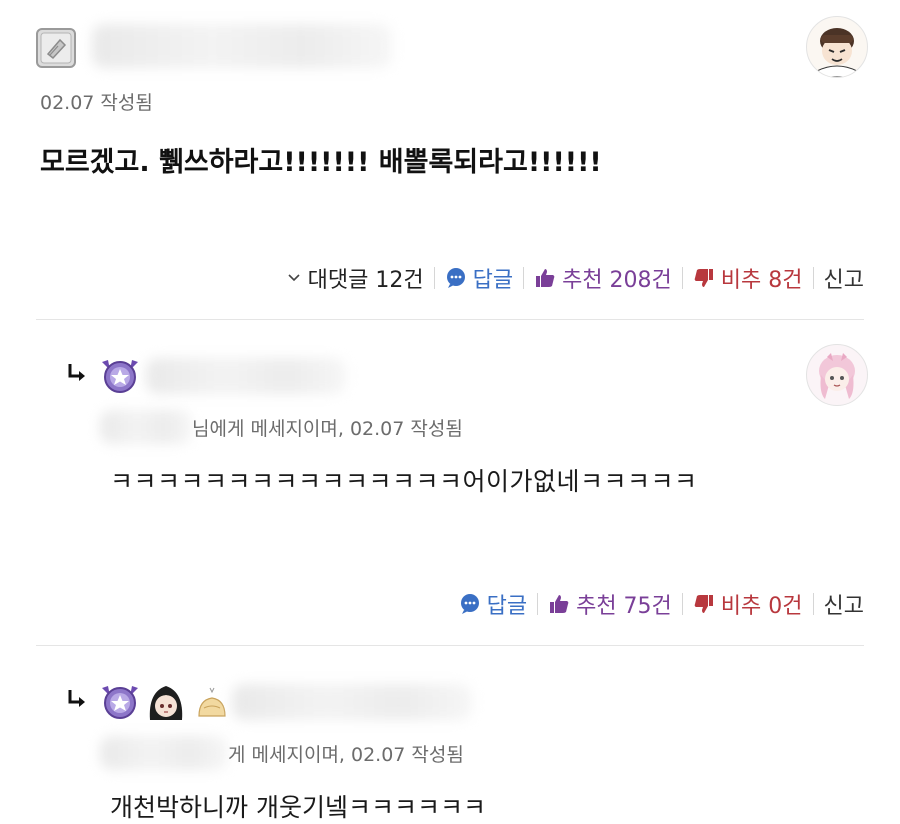 The image size is (900, 824). I want to click on comment-divider, so click(450, 319).